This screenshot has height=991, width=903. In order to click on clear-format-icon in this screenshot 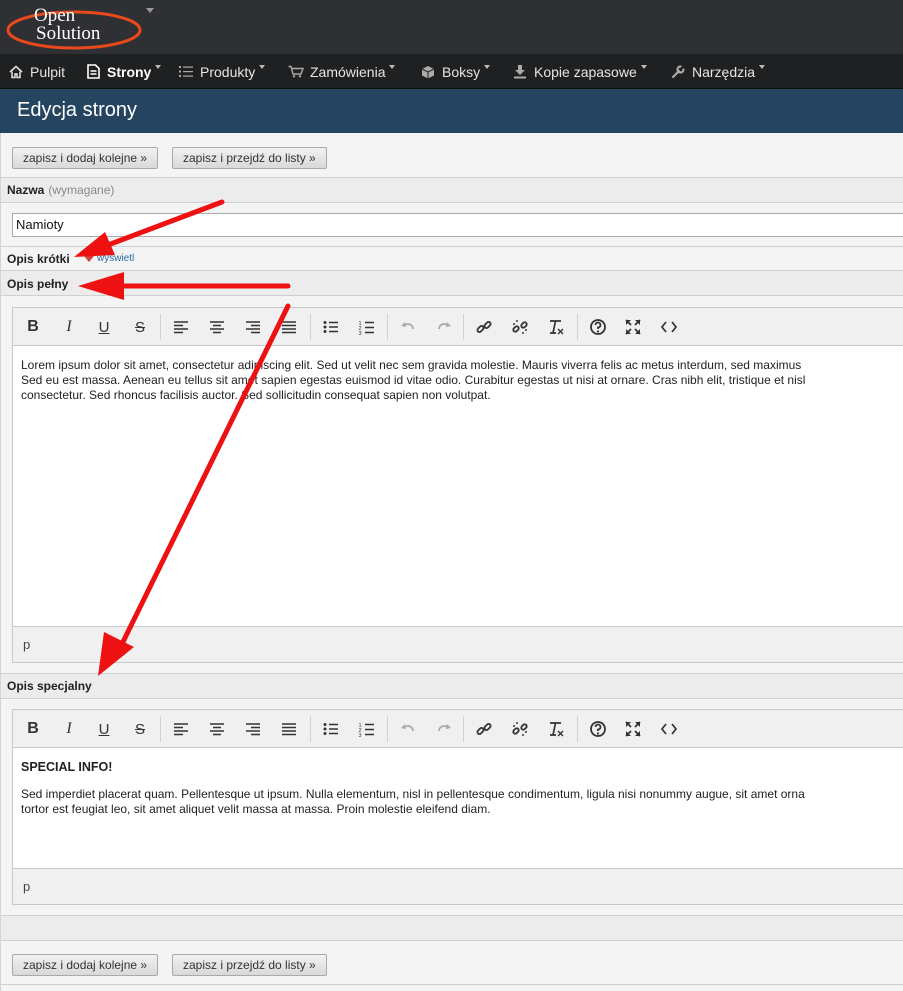, I will do `click(557, 729)`.